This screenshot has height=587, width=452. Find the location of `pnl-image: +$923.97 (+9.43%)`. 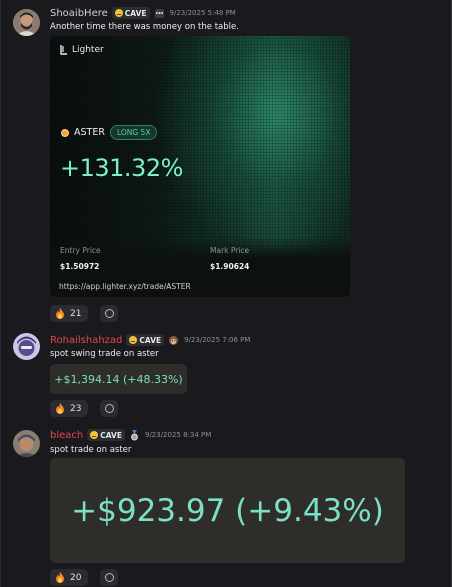

pnl-image: +$923.97 (+9.43%) is located at coordinates (227, 510).